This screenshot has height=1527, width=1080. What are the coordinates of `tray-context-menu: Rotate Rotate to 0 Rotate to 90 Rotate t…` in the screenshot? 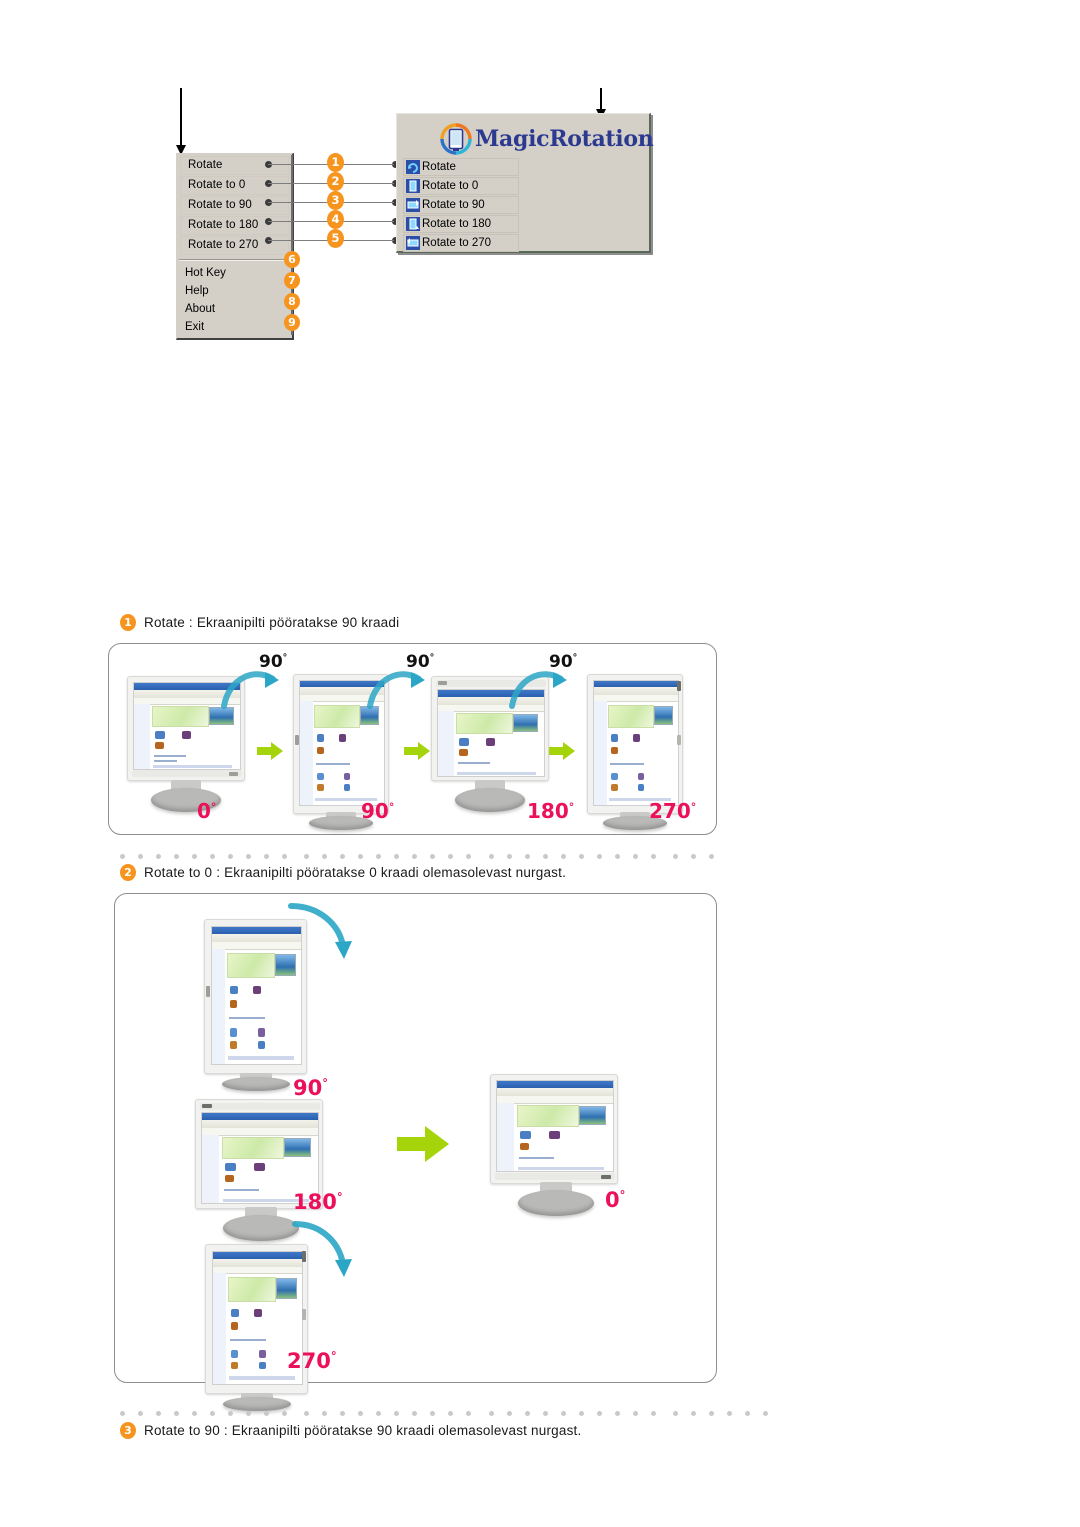 It's located at (235, 246).